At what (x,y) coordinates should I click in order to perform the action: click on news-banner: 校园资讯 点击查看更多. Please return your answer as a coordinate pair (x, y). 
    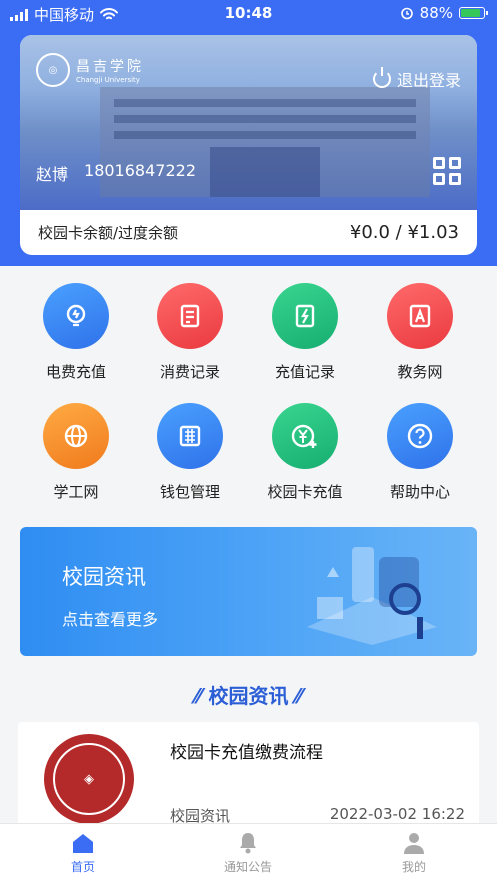
    Looking at the image, I should click on (248, 591).